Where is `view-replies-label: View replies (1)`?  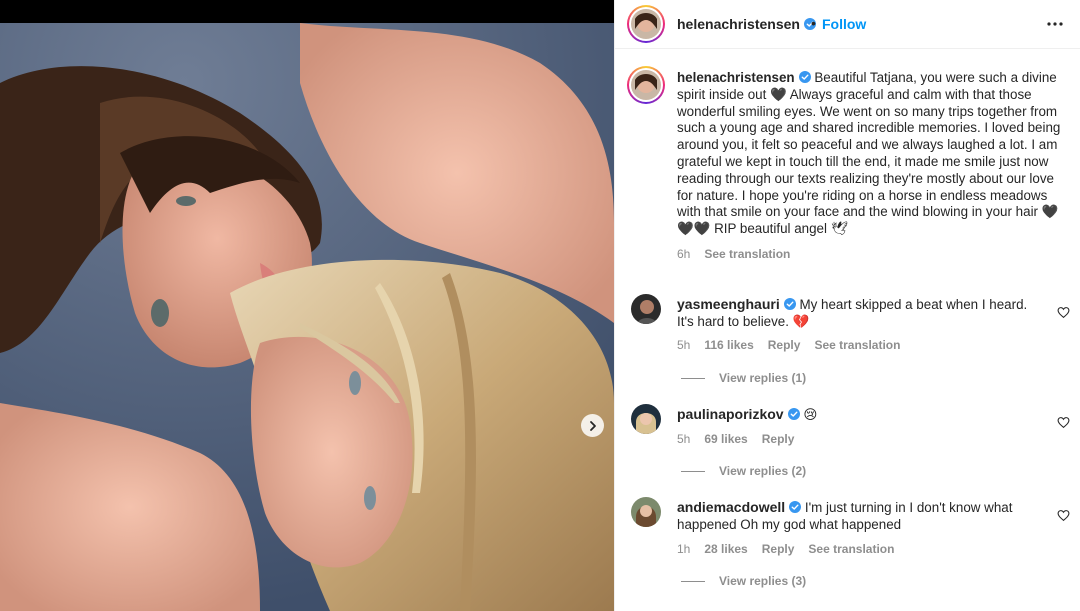 view-replies-label: View replies (1) is located at coordinates (762, 378).